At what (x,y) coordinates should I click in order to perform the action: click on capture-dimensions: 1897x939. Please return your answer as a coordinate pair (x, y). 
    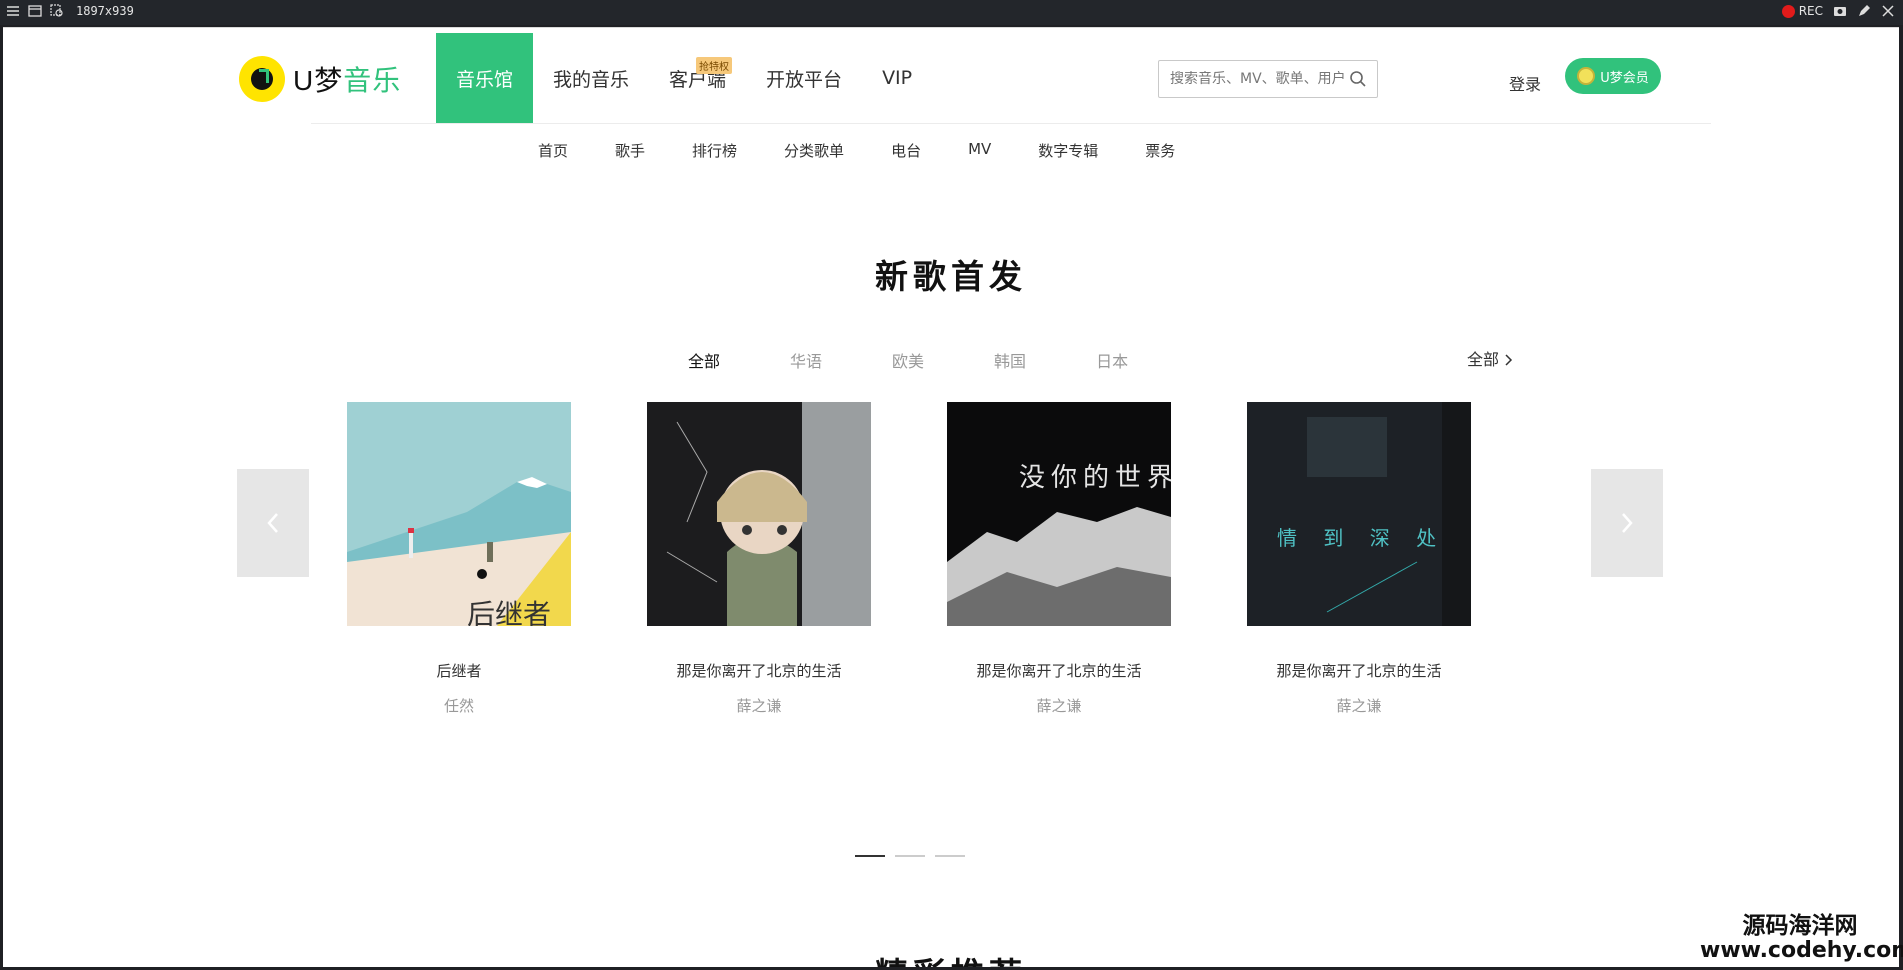
    Looking at the image, I should click on (105, 11).